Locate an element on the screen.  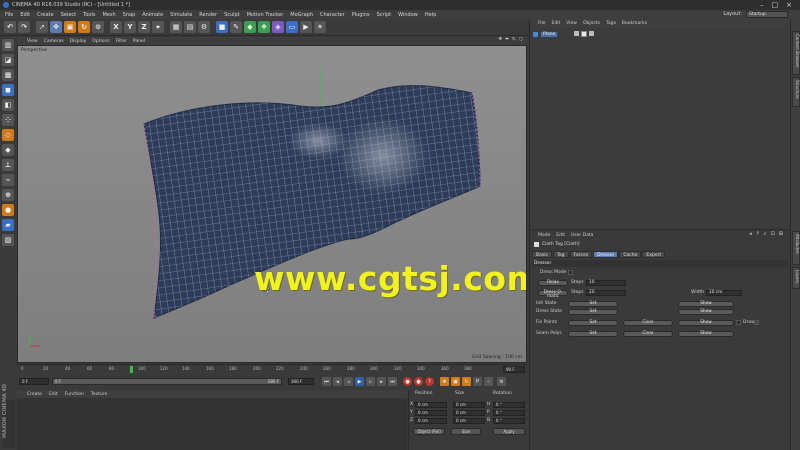
close-icon: × is located at coordinates (789, 5).